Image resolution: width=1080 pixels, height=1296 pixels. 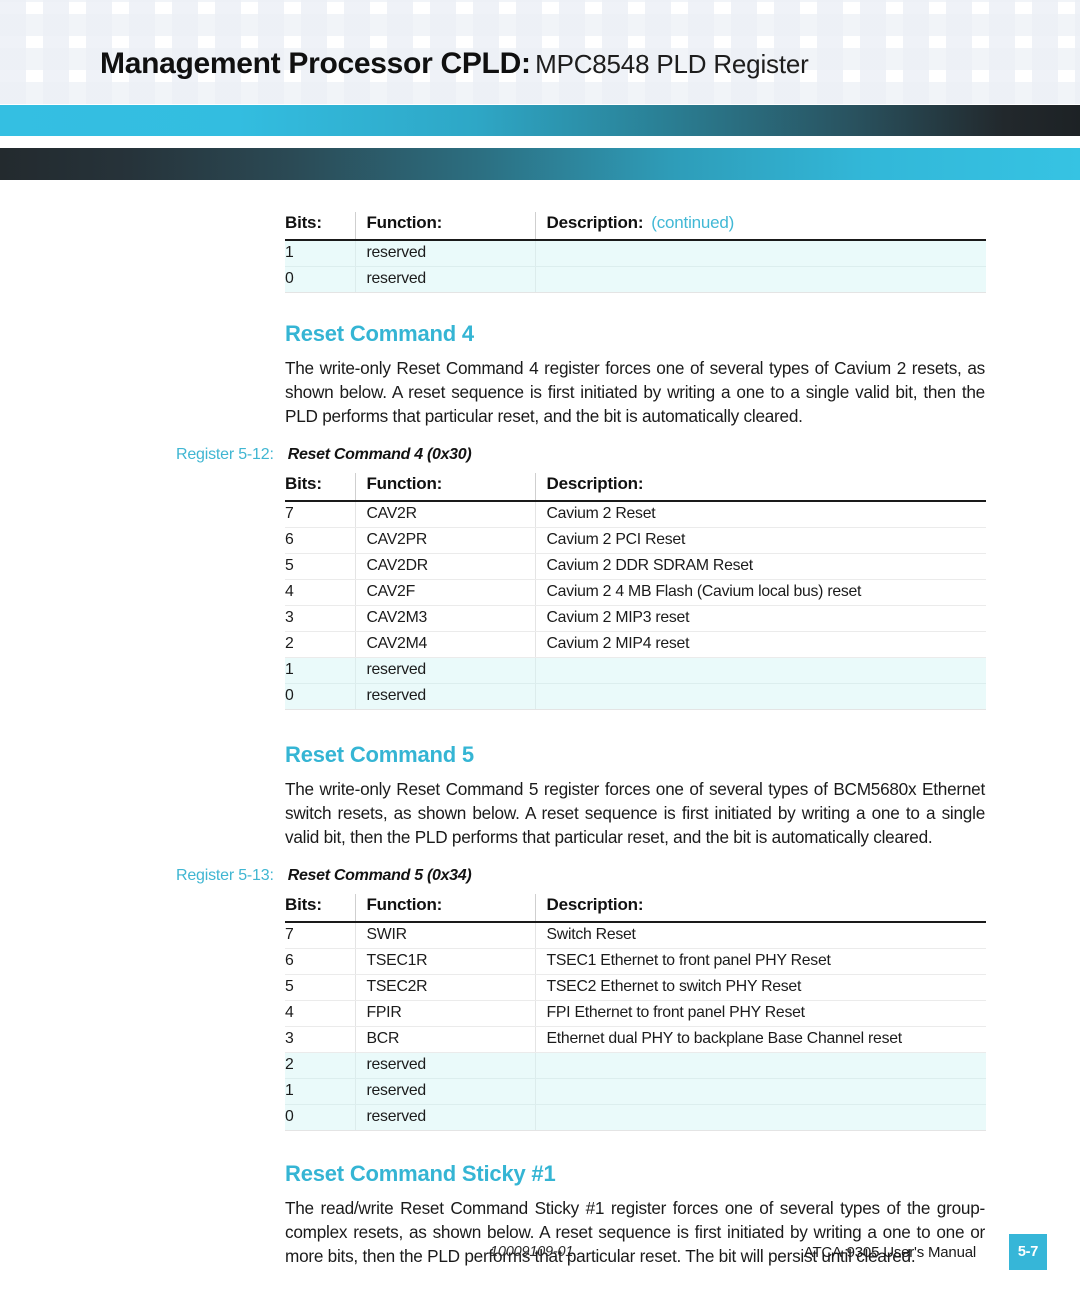 I want to click on register-number-label: Register 5-13:, so click(x=225, y=875).